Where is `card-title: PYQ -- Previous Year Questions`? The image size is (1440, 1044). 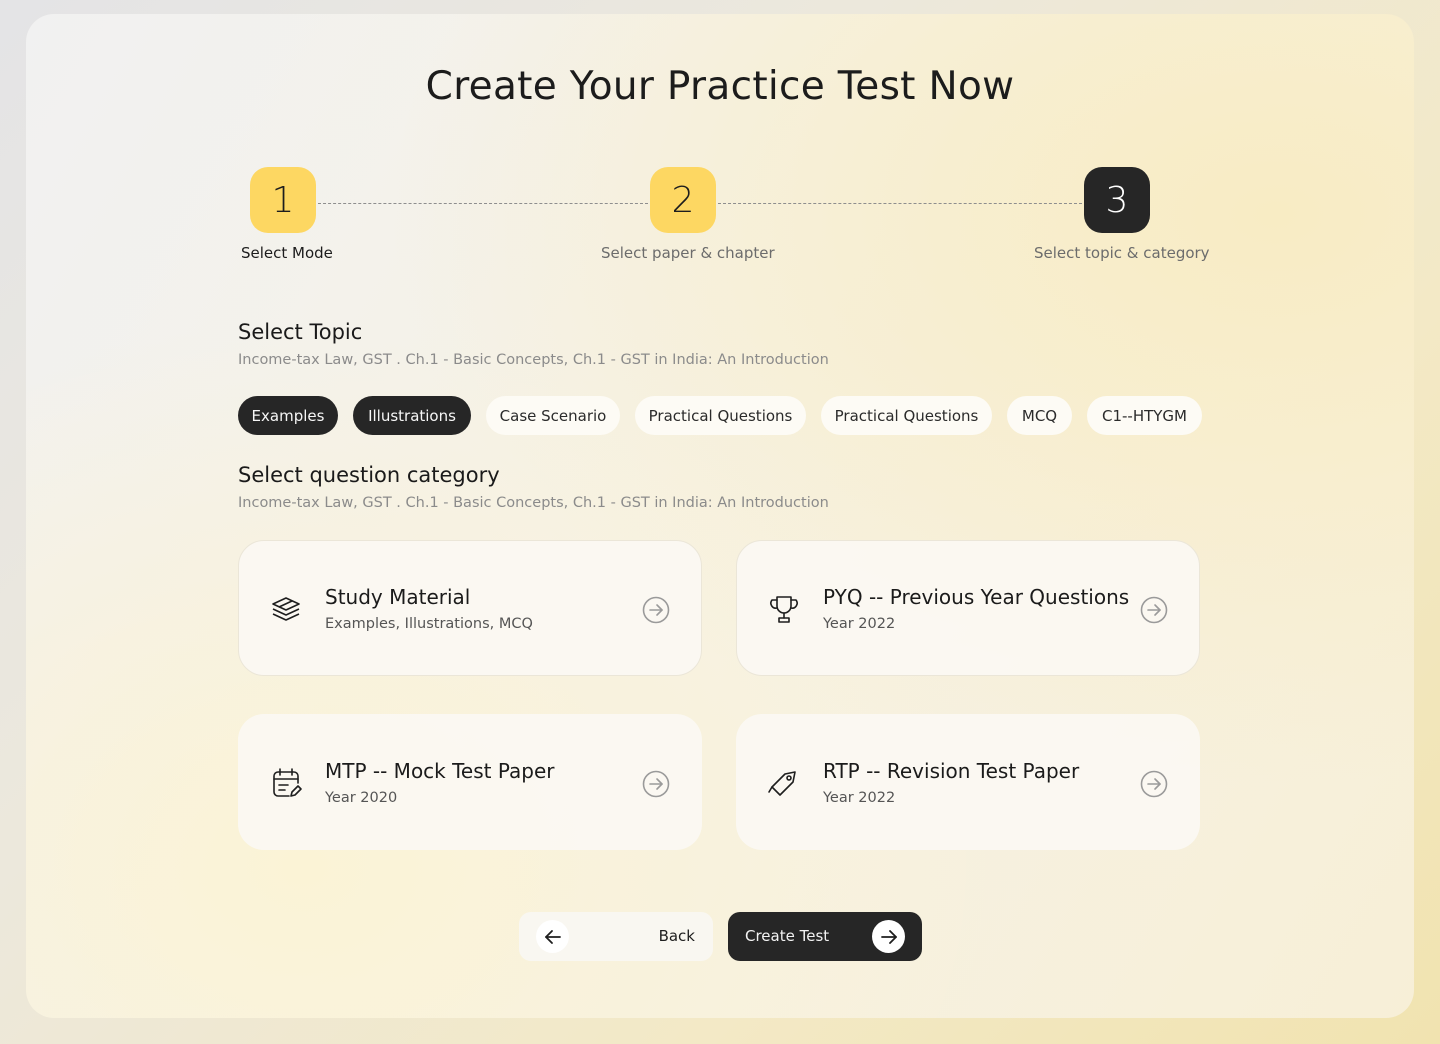
card-title: PYQ -- Previous Year Questions is located at coordinates (976, 597).